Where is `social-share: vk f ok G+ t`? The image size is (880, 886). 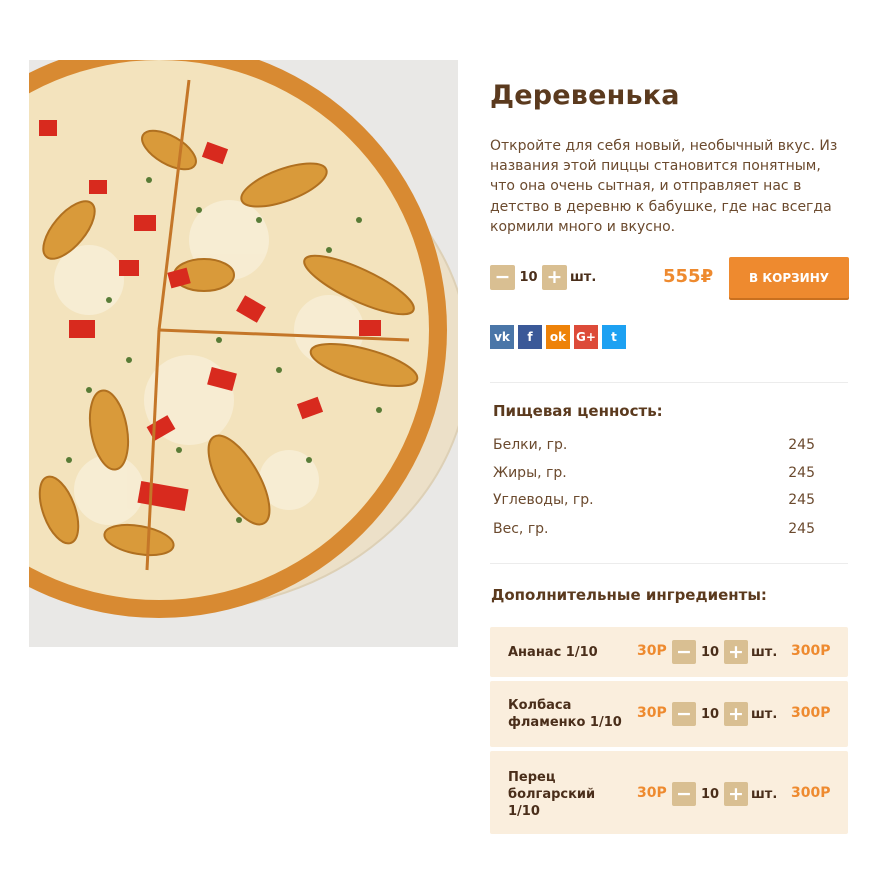
social-share: vk f ok G+ t is located at coordinates (558, 337).